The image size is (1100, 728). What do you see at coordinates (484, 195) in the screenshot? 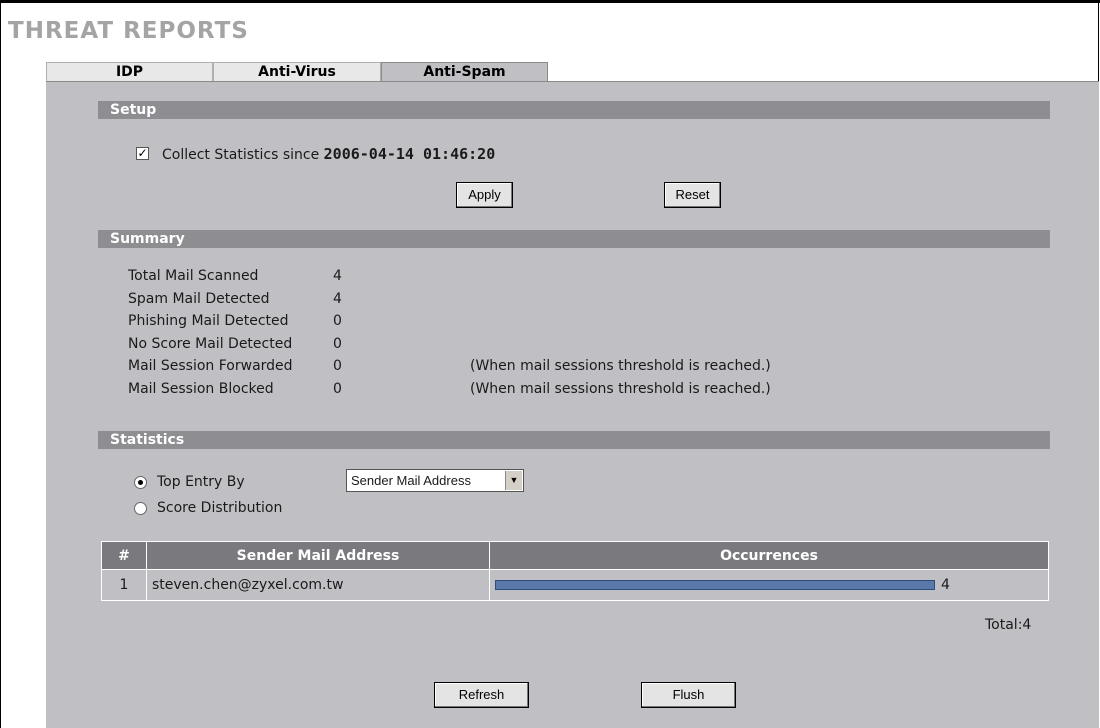
I see `apply-button: Apply` at bounding box center [484, 195].